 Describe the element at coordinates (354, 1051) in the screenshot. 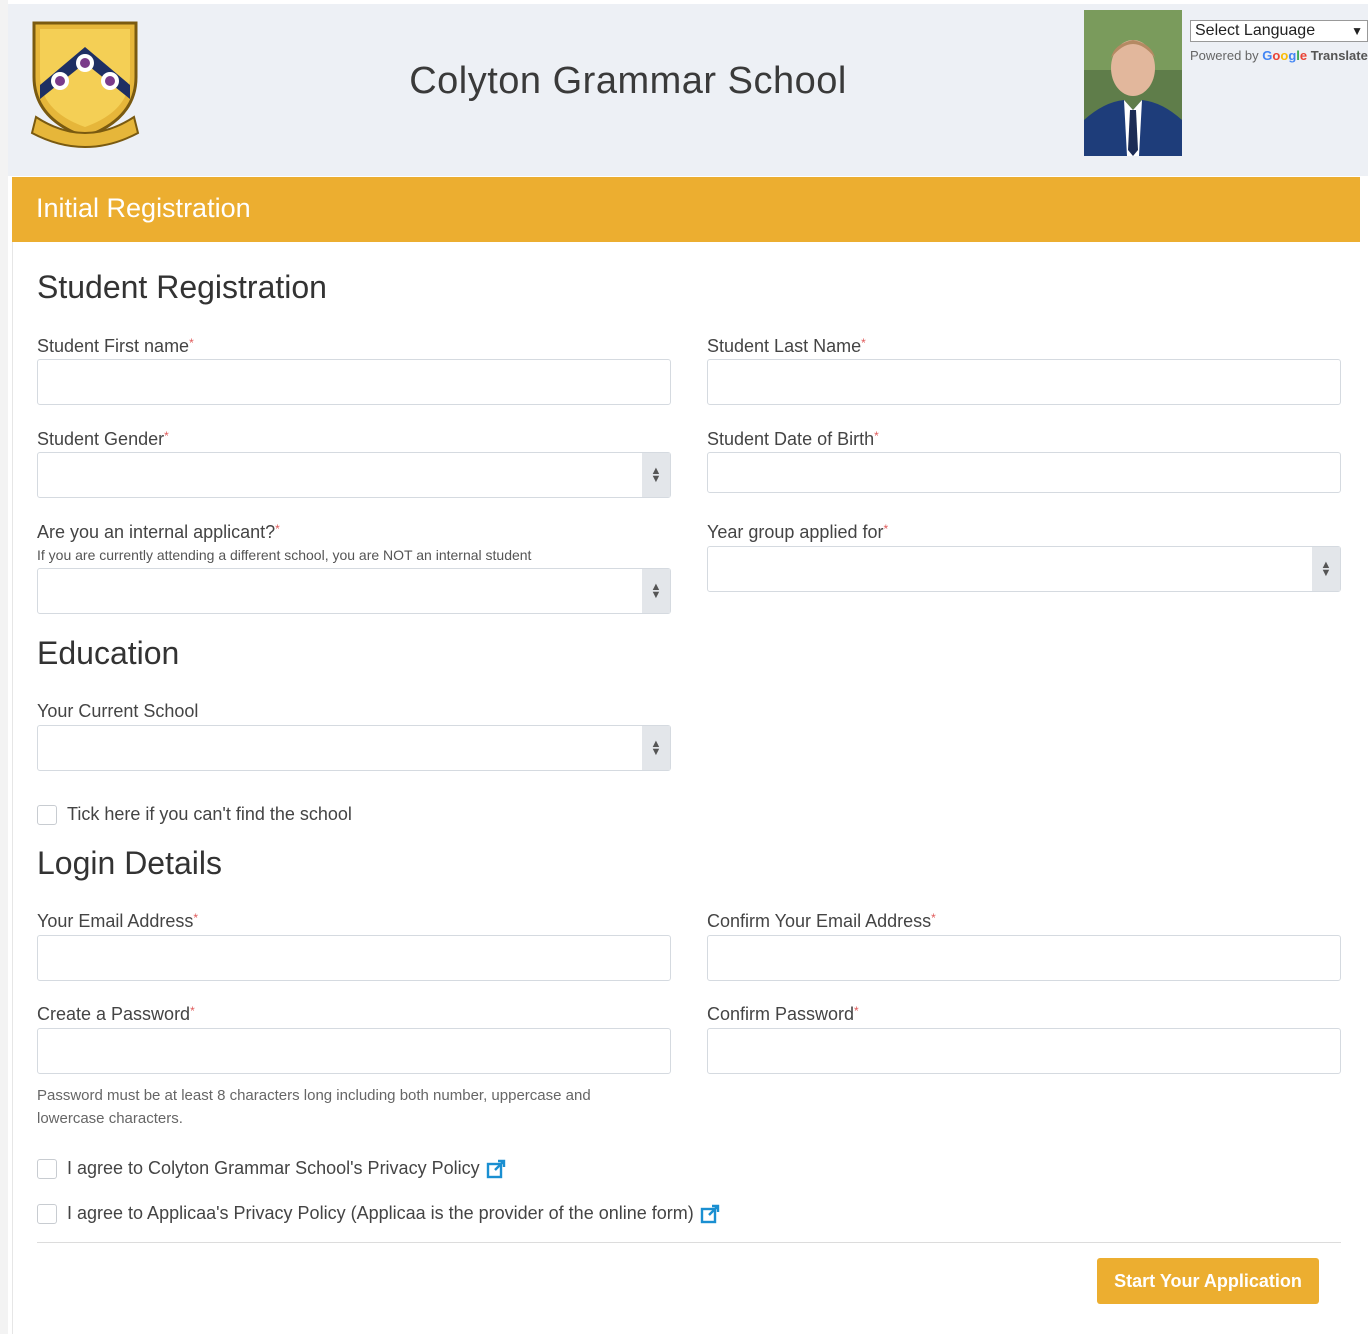

I see `password-input` at that location.